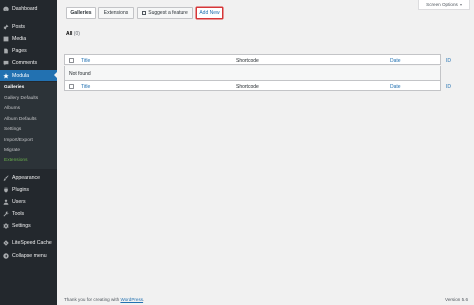 The width and height of the screenshot is (474, 305). What do you see at coordinates (18, 26) in the screenshot?
I see `sidebar-item-label: Posts` at bounding box center [18, 26].